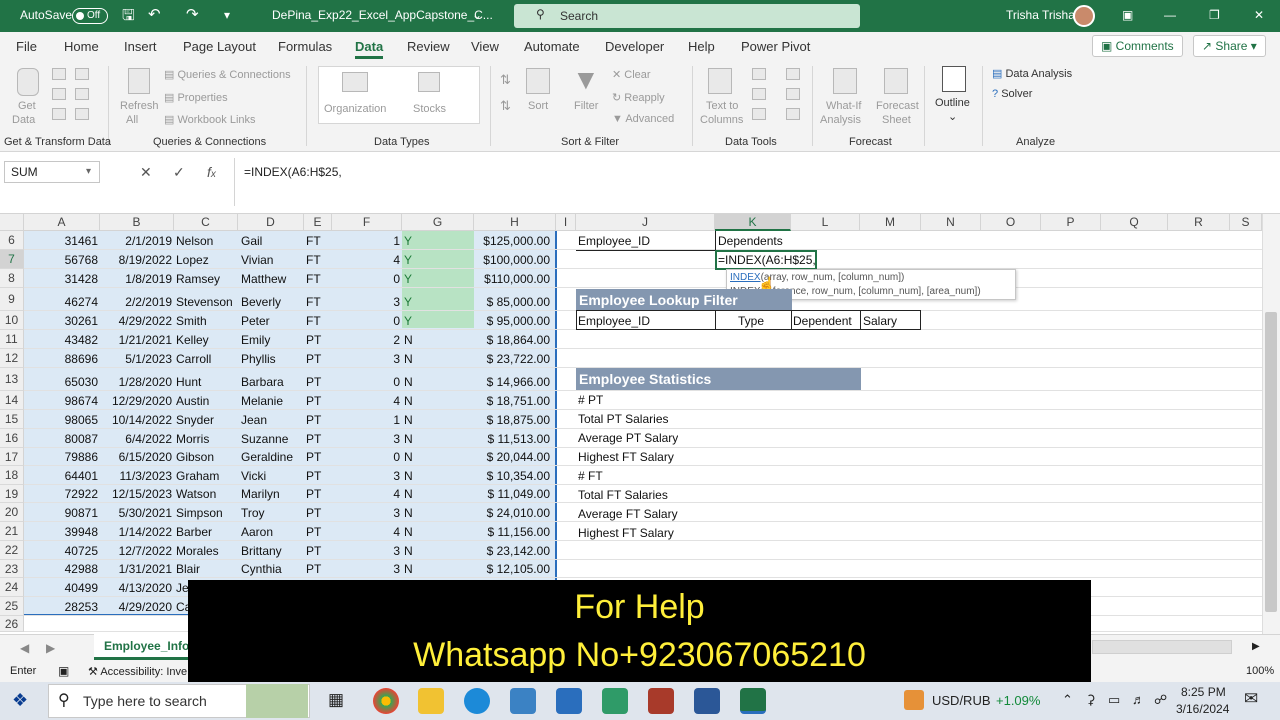  Describe the element at coordinates (645, 222) in the screenshot. I see `column-header: J` at that location.